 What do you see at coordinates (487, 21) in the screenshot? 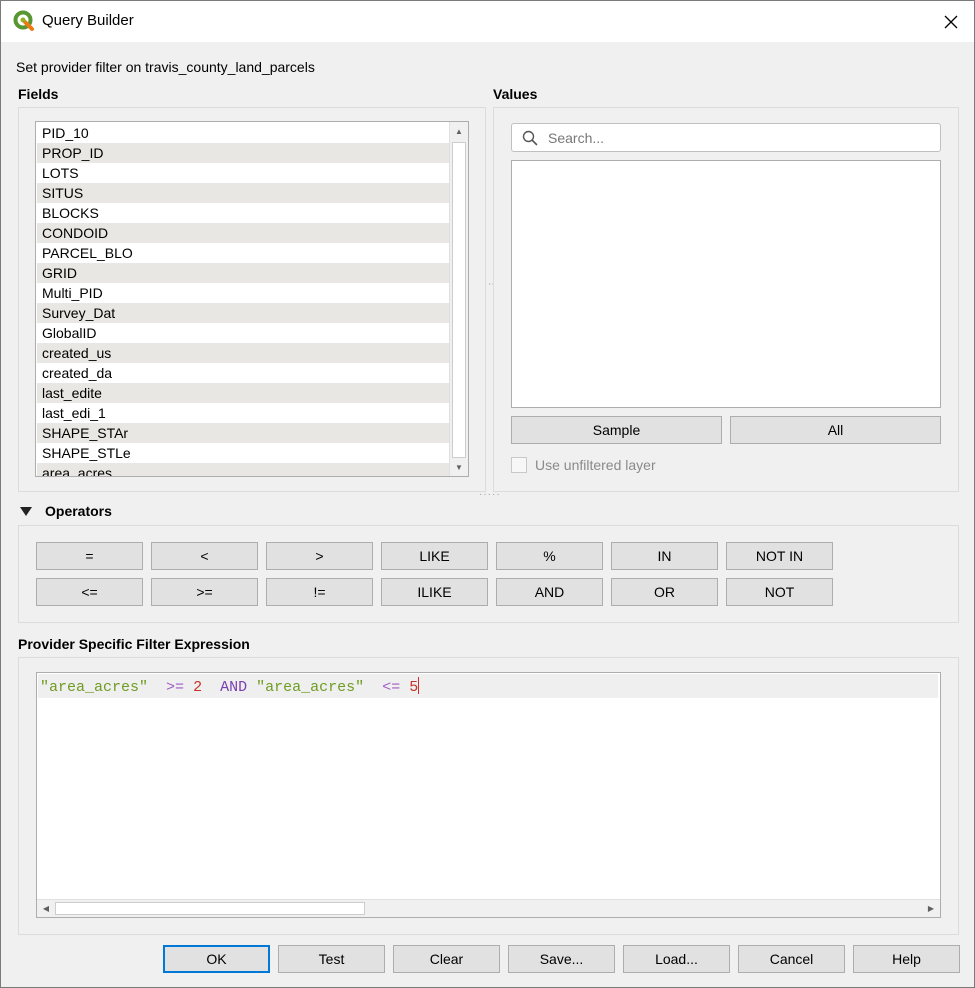
I see `title-bar: Query Builder` at bounding box center [487, 21].